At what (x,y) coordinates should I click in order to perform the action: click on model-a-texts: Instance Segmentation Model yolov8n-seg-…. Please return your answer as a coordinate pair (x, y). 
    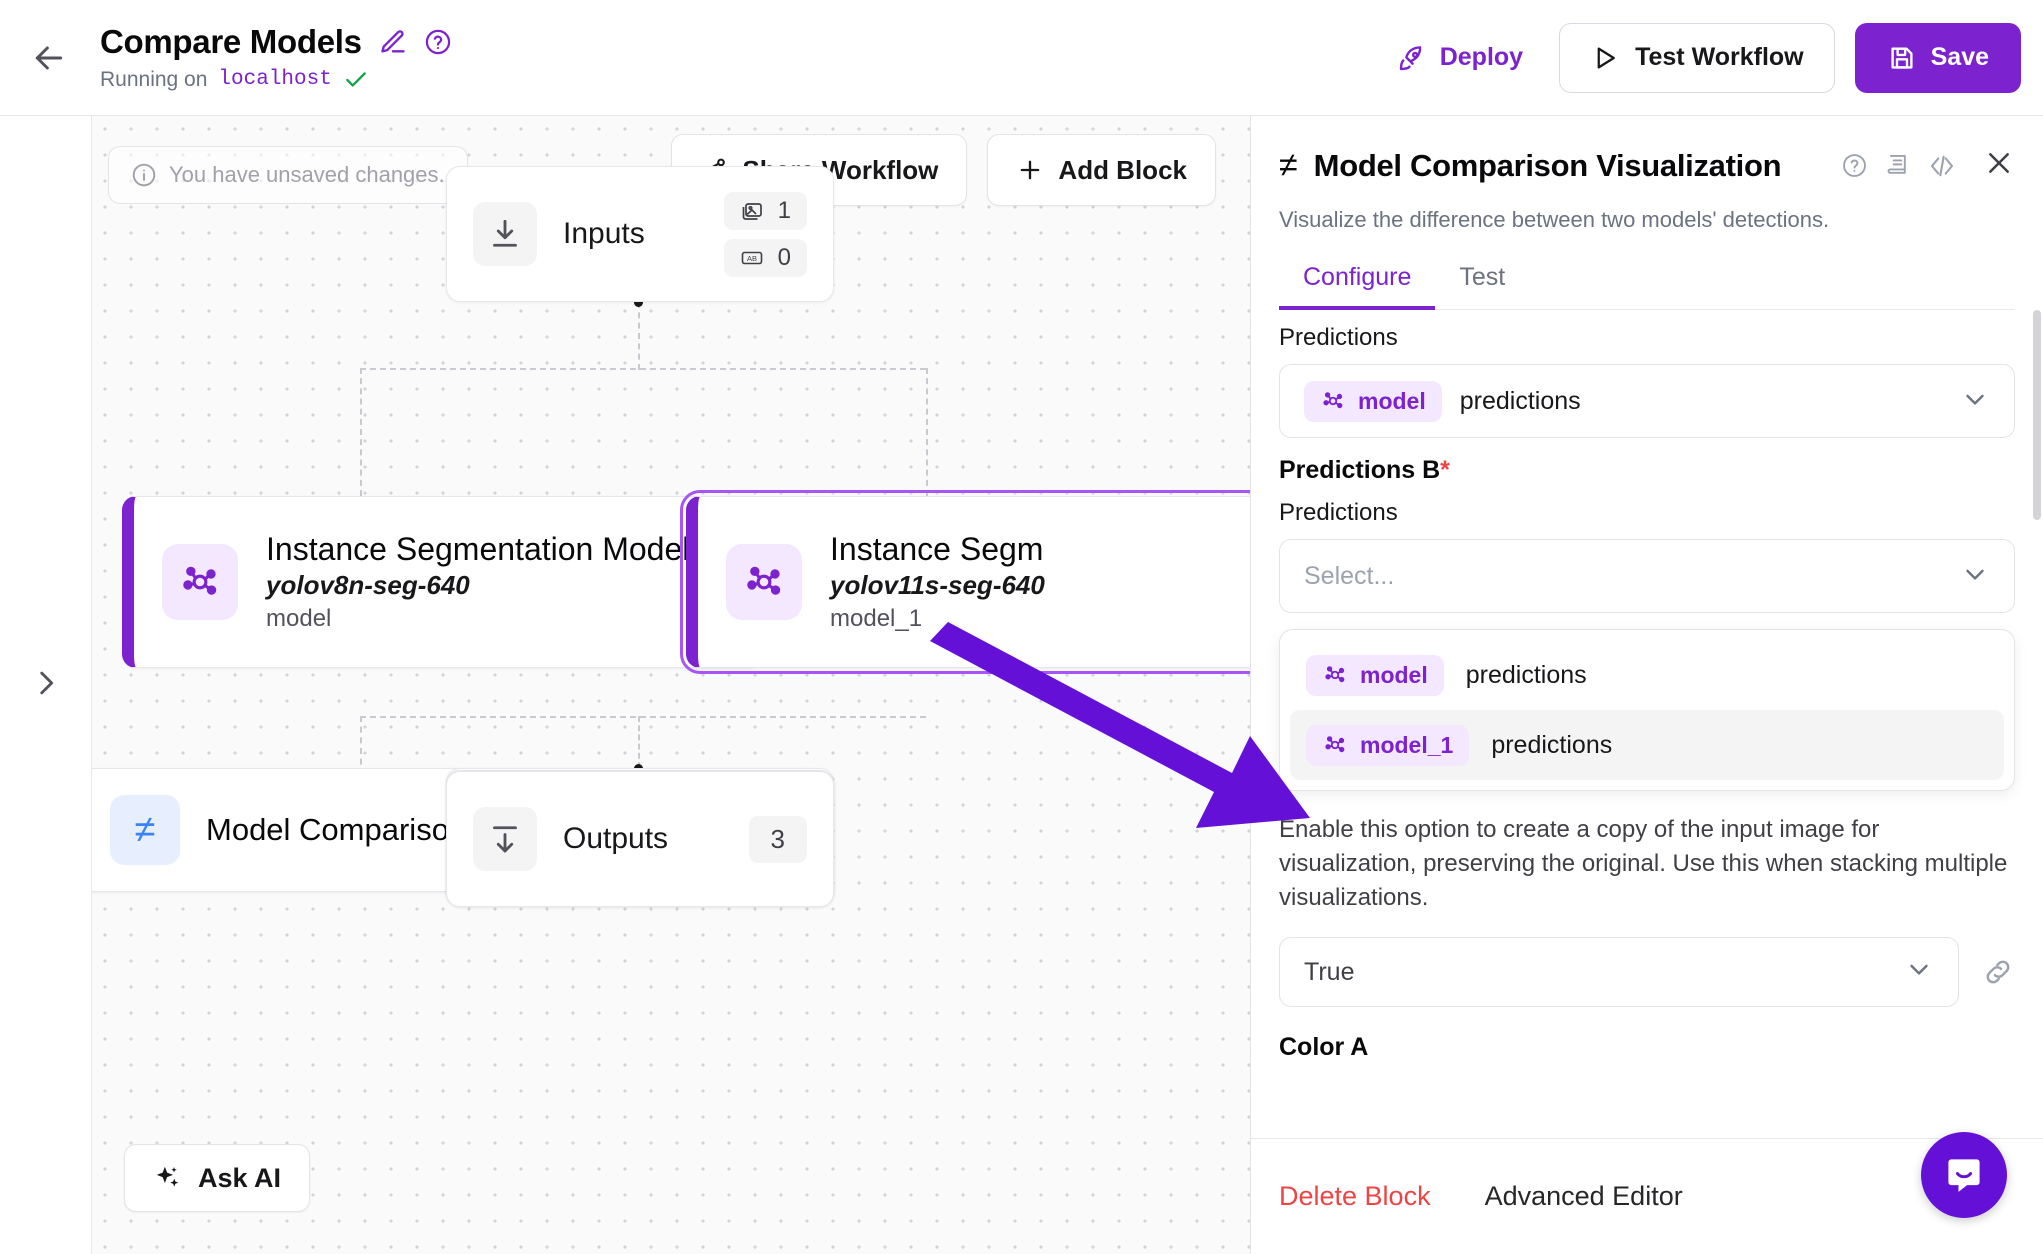
    Looking at the image, I should click on (477, 582).